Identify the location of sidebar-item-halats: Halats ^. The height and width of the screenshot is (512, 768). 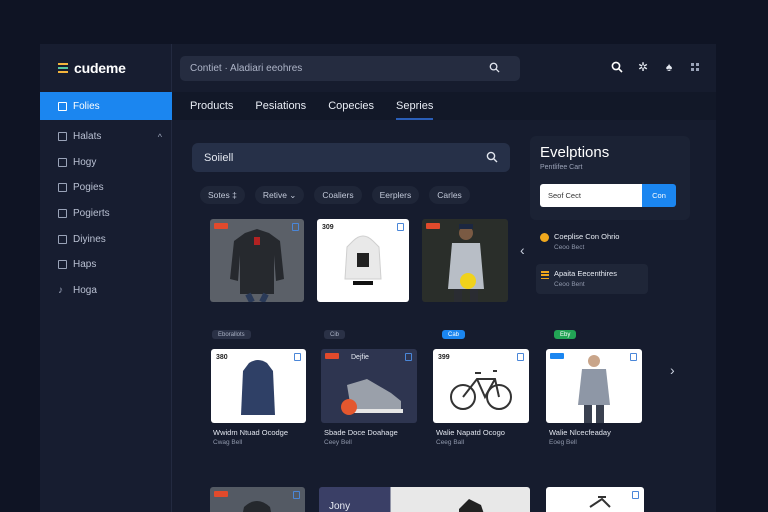
(106, 137).